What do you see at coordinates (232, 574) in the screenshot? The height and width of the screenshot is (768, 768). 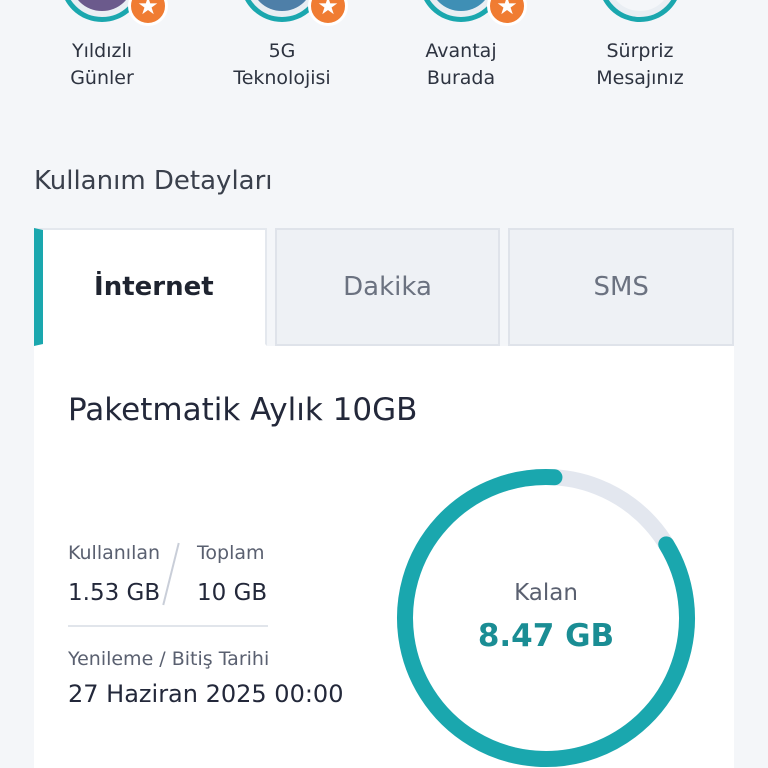 I see `total-column: Toplam 10 GB` at bounding box center [232, 574].